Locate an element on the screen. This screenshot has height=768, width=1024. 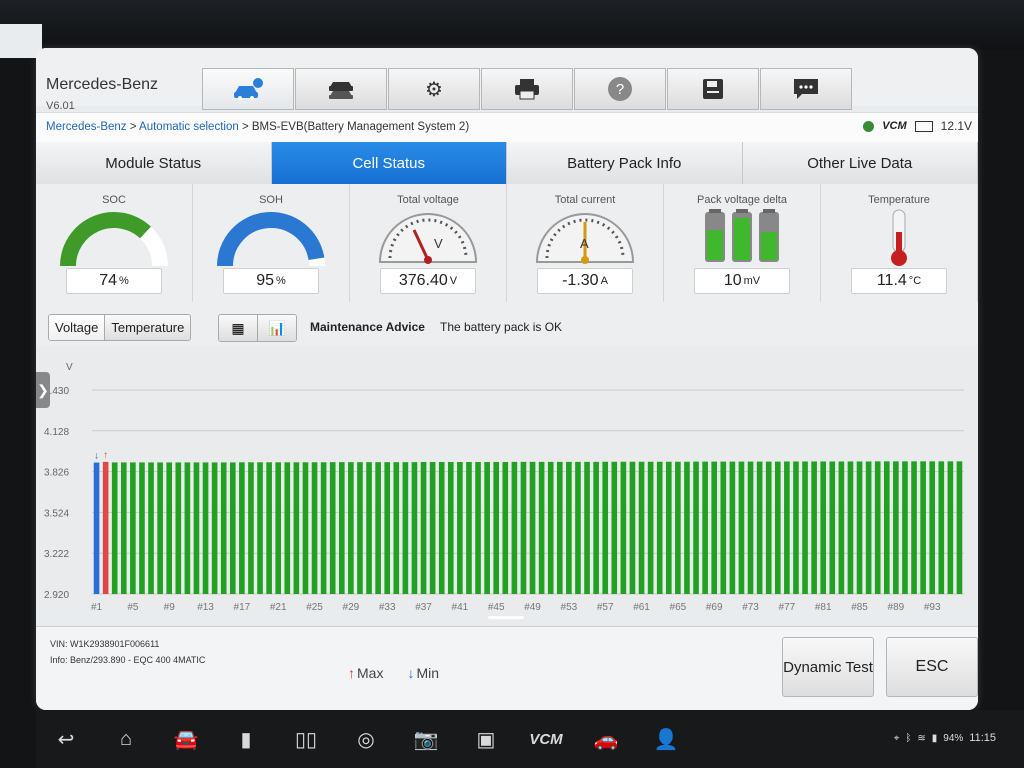
temperature-toggle-button: Temperature is located at coordinates (147, 327).